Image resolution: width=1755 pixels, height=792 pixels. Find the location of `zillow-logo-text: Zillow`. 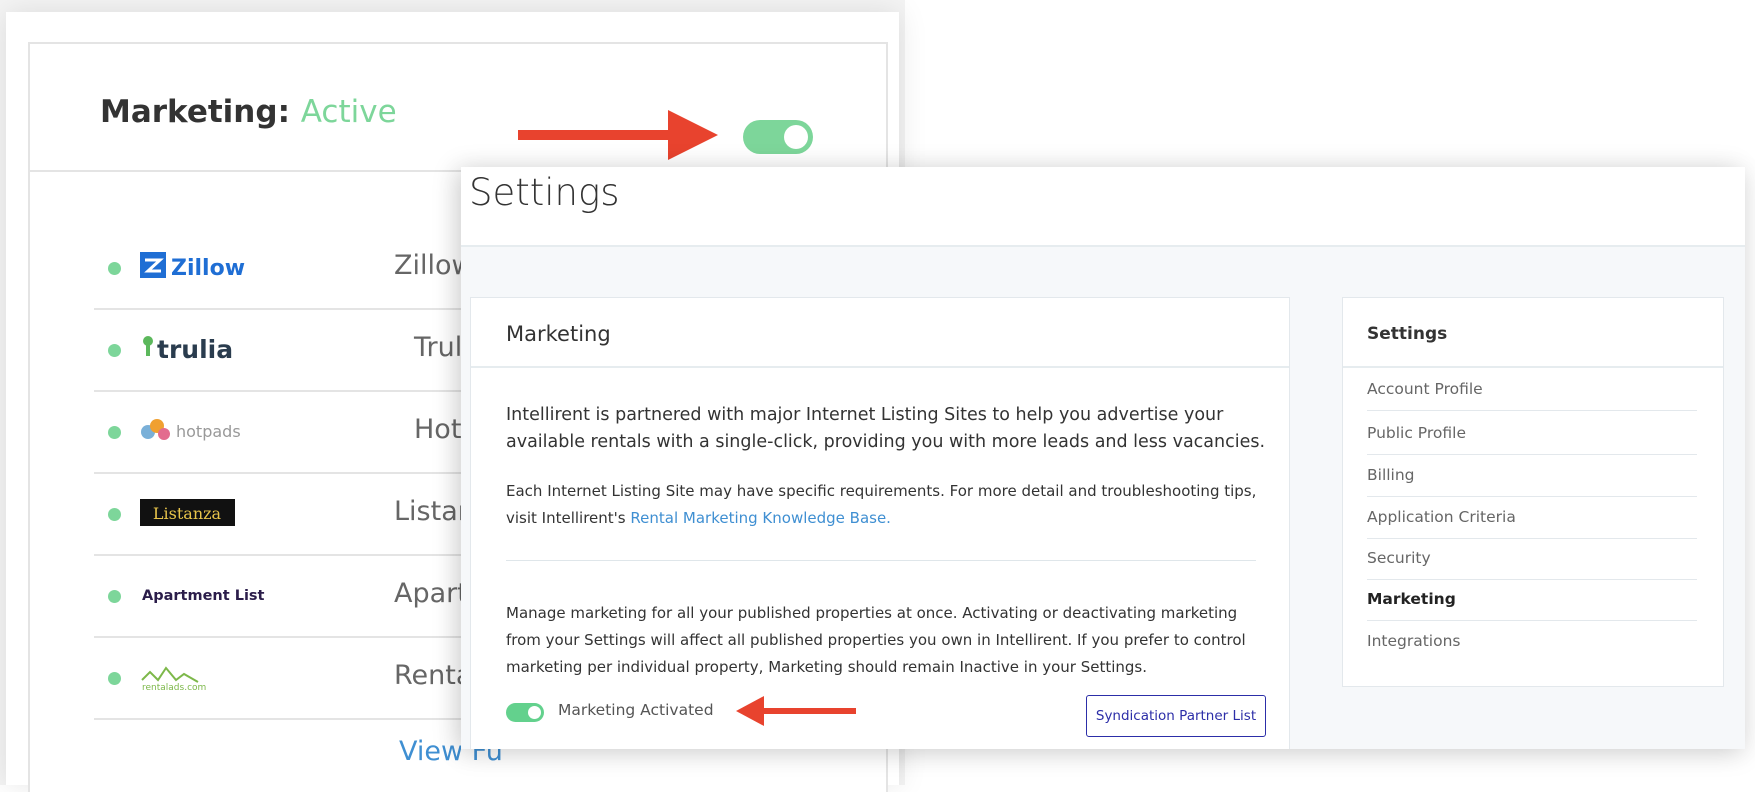

zillow-logo-text: Zillow is located at coordinates (208, 268).